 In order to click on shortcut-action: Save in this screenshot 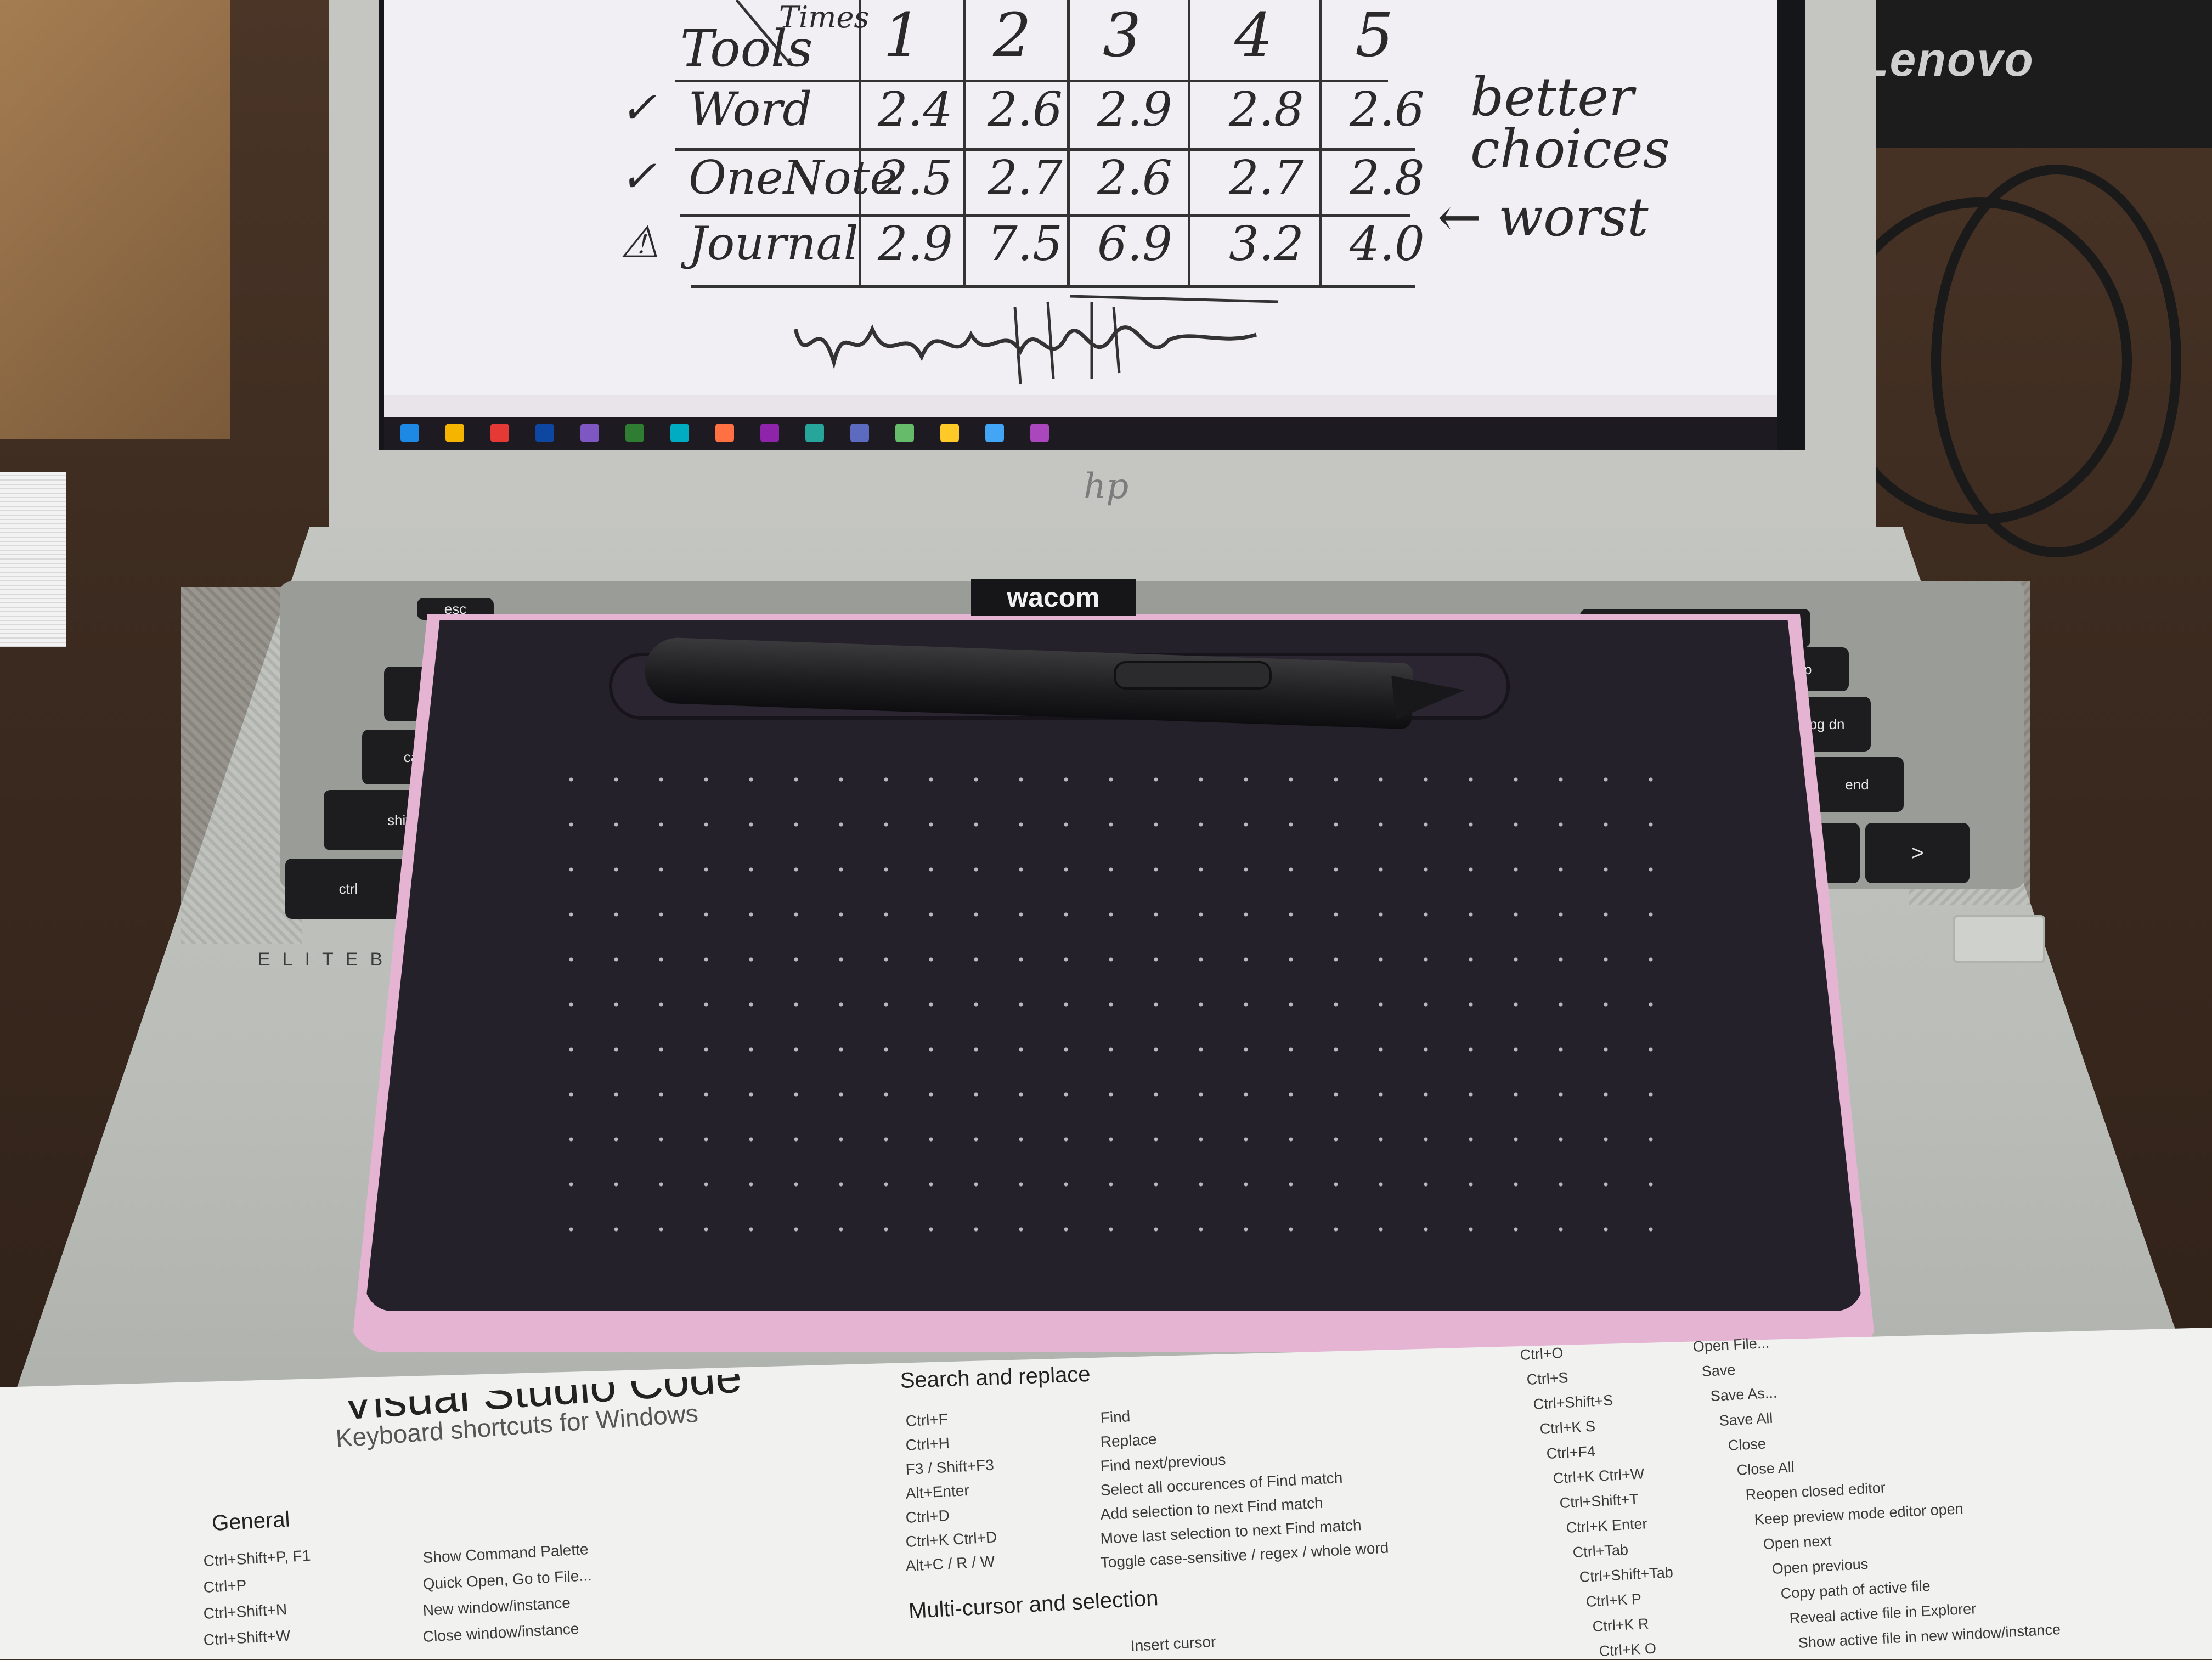, I will do `click(1719, 1370)`.